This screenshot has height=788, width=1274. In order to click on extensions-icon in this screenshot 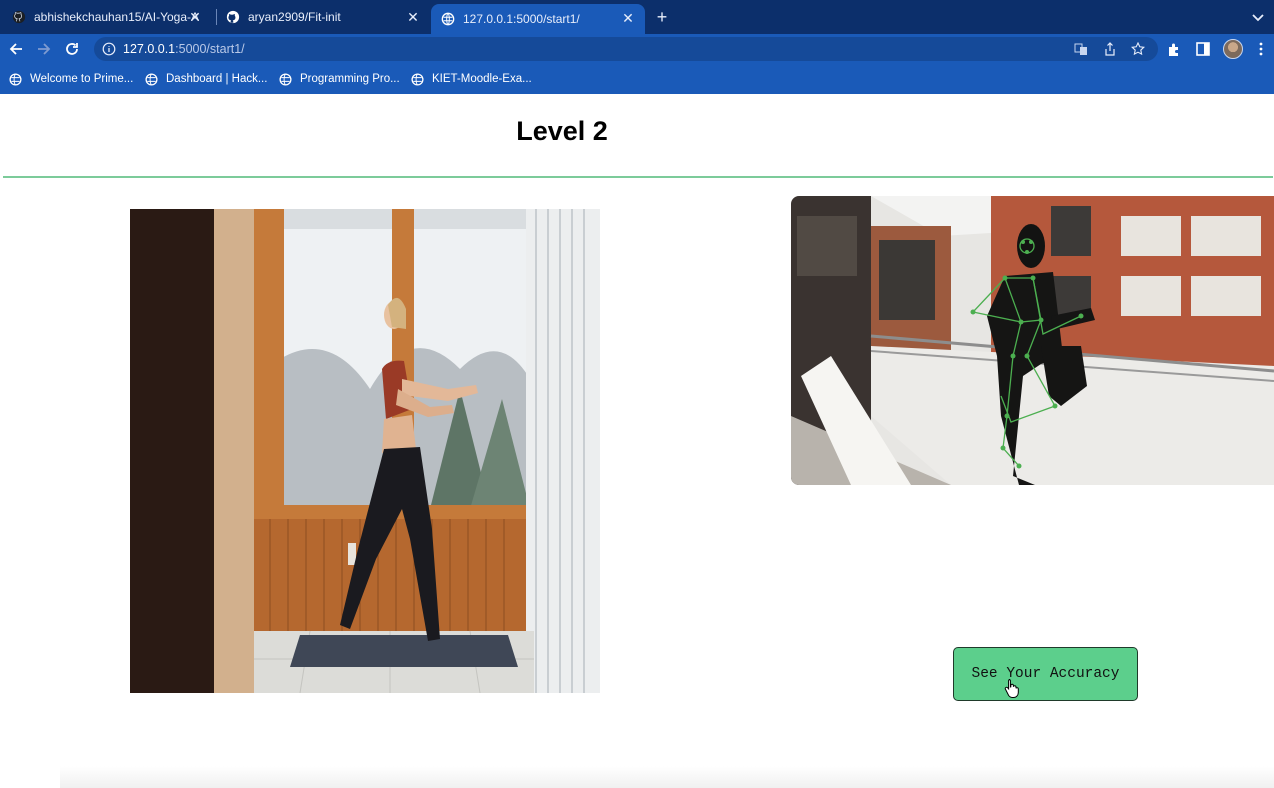, I will do `click(1174, 49)`.